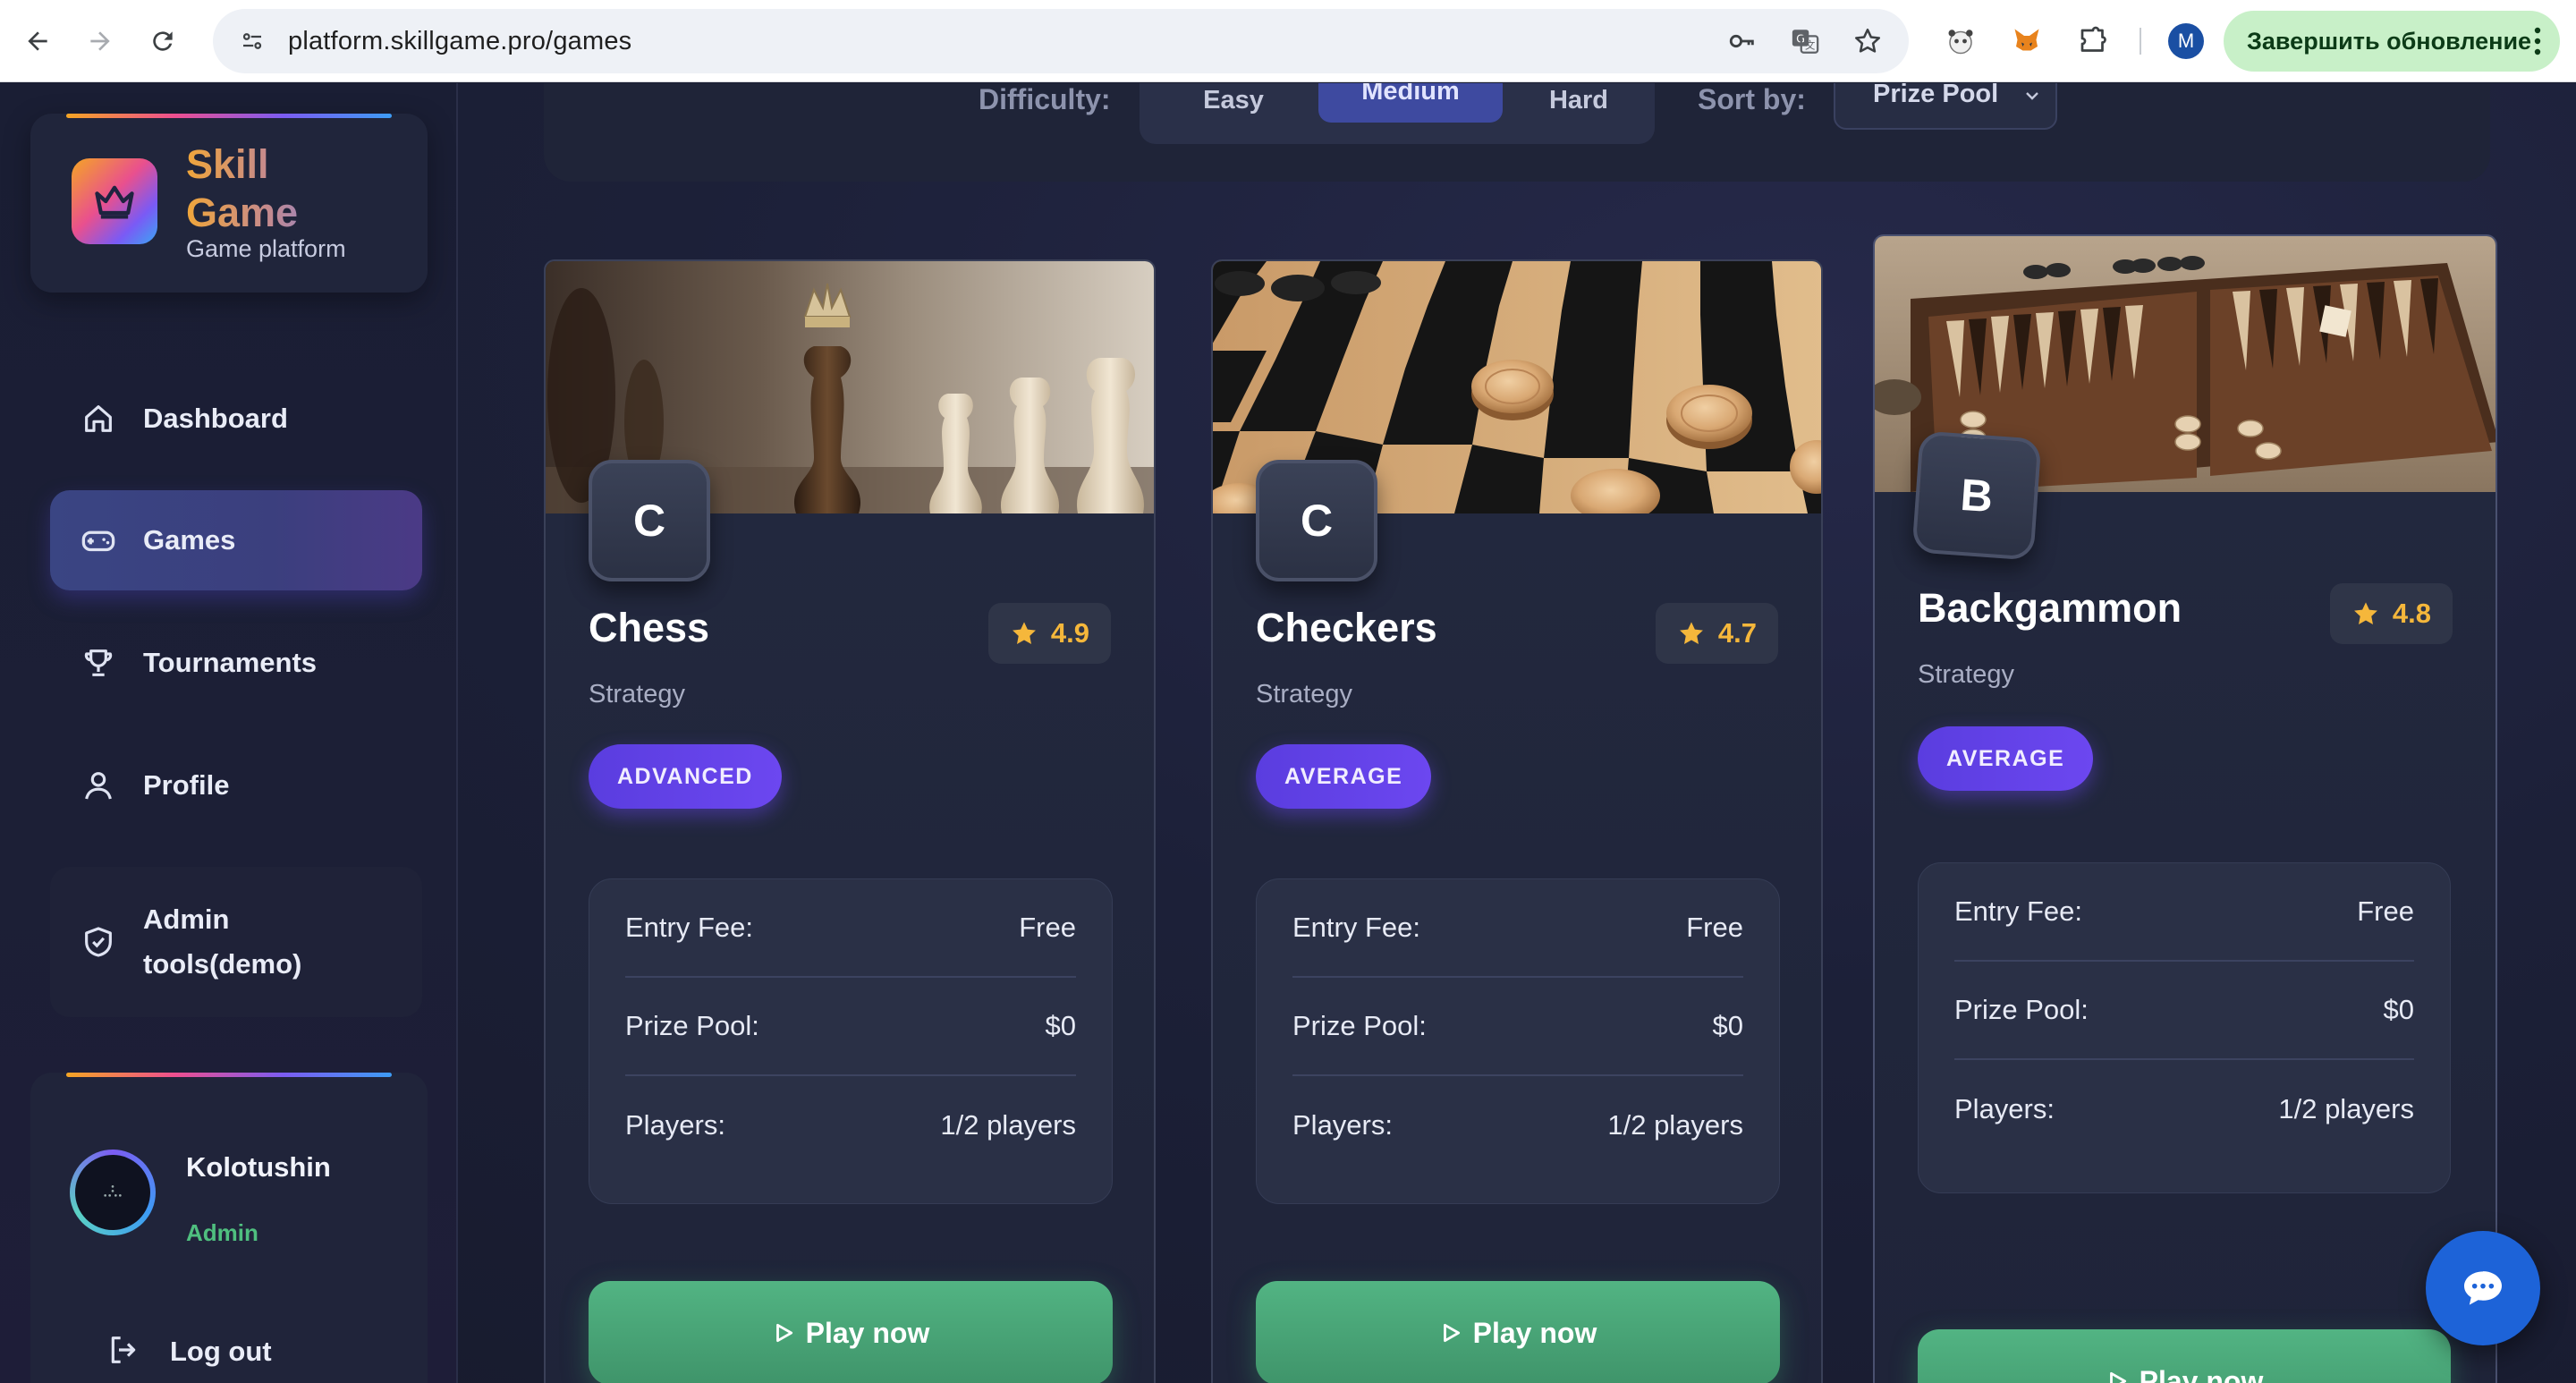 The width and height of the screenshot is (2576, 1383). I want to click on sort-select: Prize Pool, so click(1945, 106).